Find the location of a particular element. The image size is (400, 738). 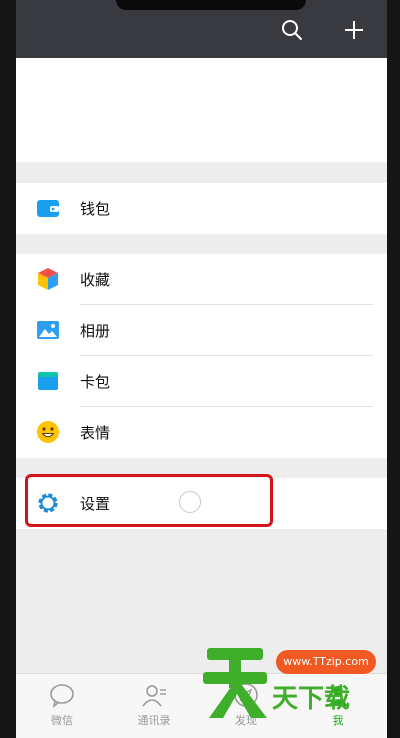

phone-notch is located at coordinates (211, 5).